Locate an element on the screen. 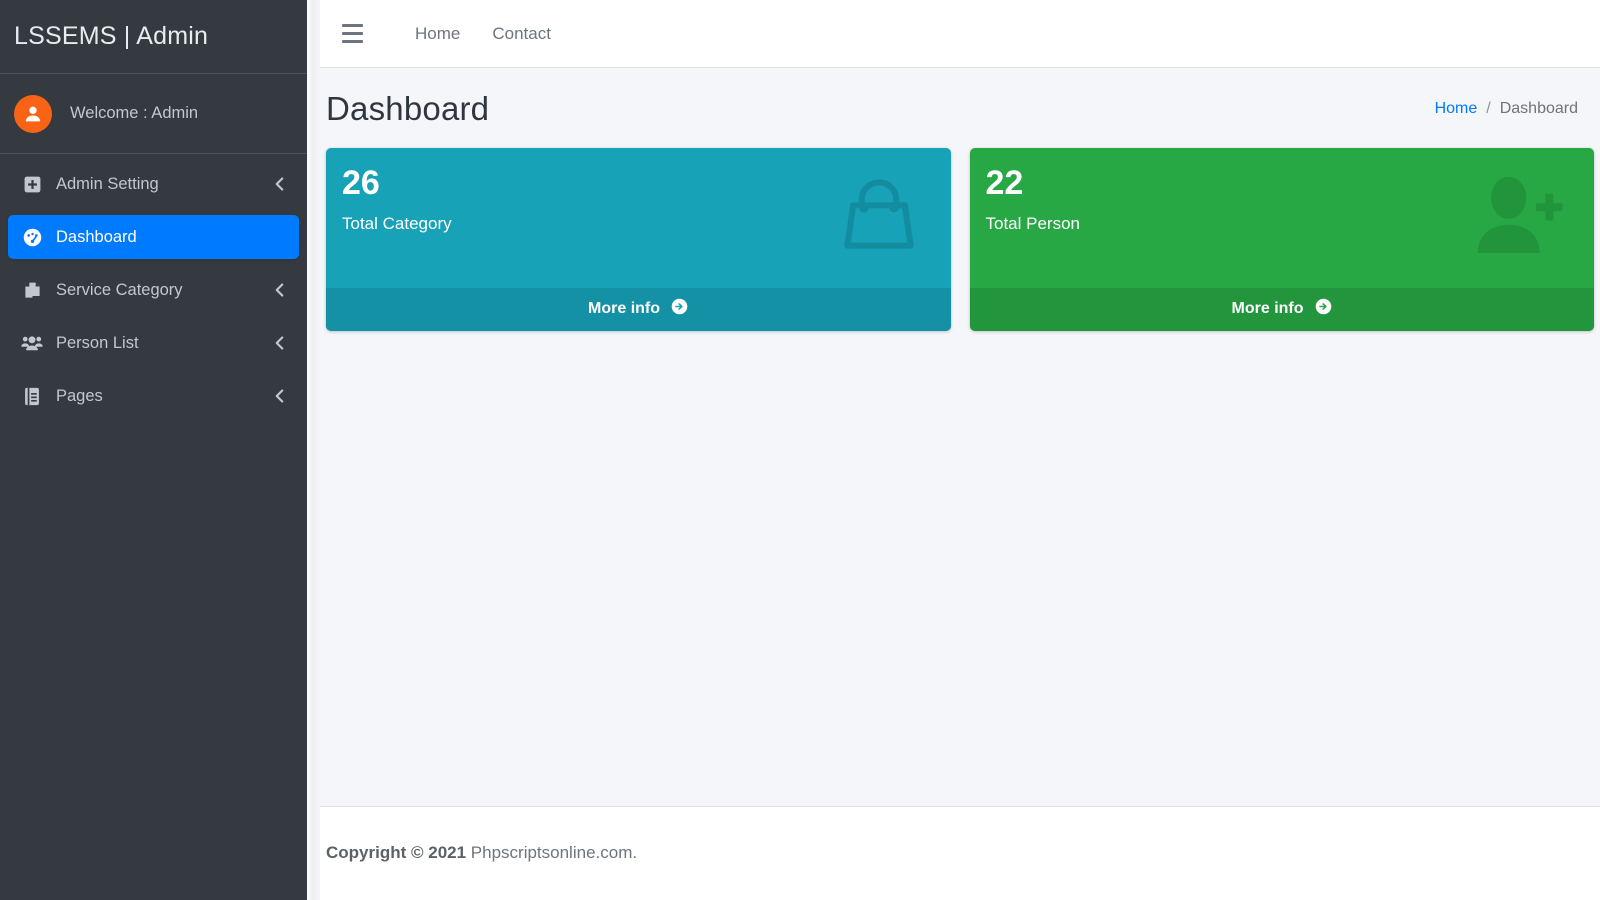  info-card-count: 22 is located at coordinates (1004, 183).